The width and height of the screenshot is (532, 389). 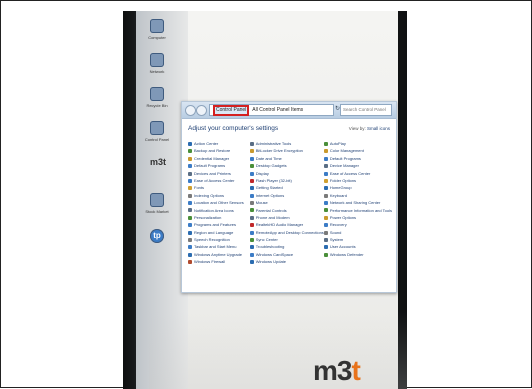 I want to click on control-panel-item: Keyboard, so click(x=357, y=195).